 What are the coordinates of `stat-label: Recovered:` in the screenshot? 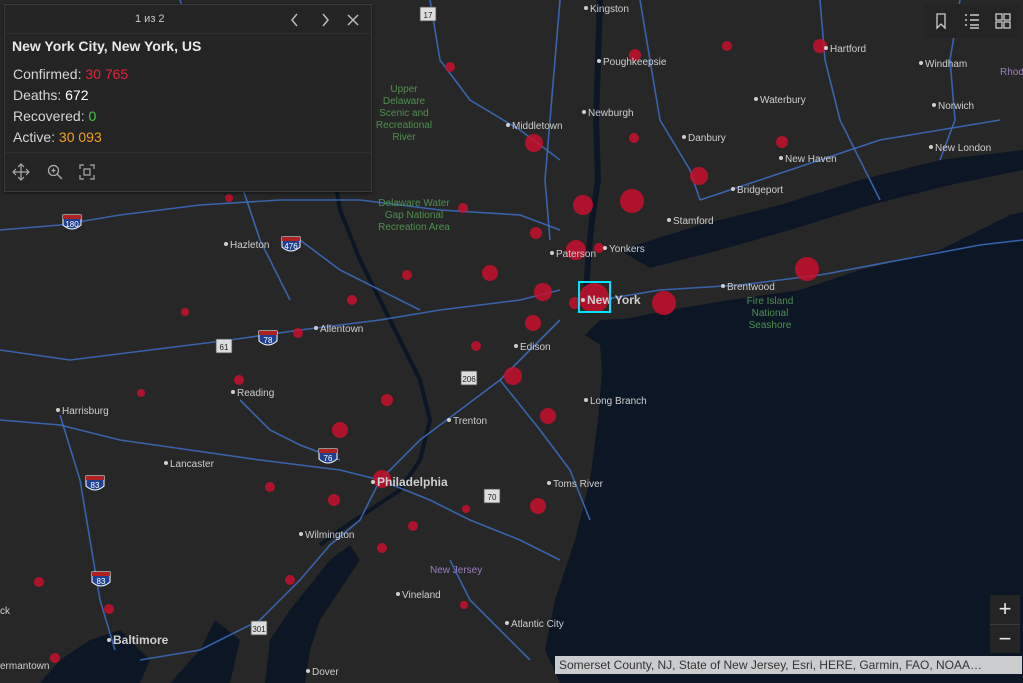 It's located at (49, 116).